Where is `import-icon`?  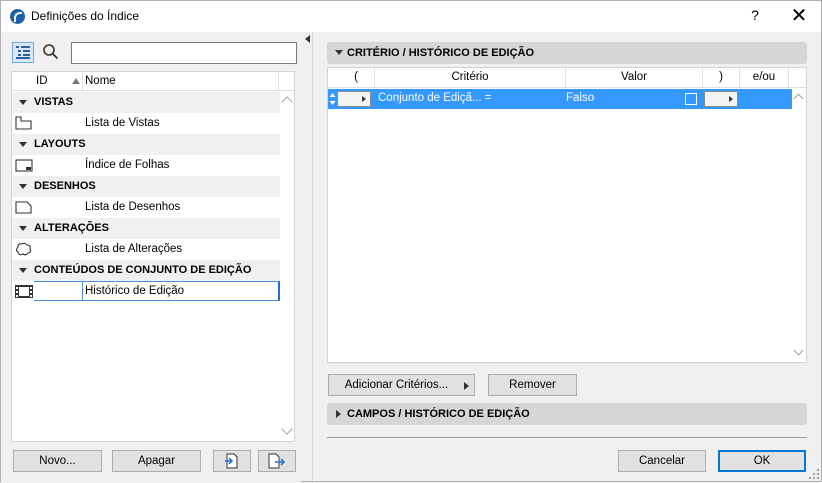 import-icon is located at coordinates (231, 461).